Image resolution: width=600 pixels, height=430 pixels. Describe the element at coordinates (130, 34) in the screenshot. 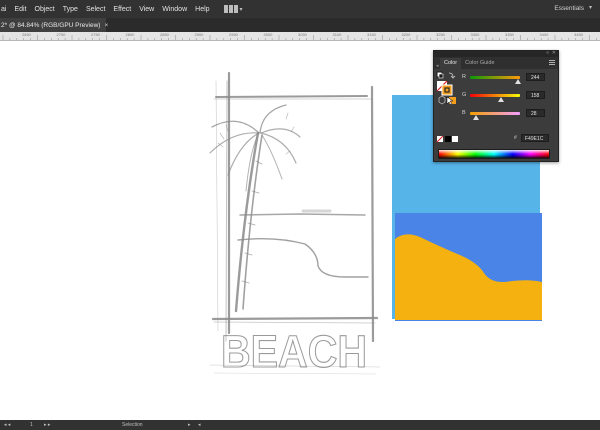

I see `ruler-label: 2800` at that location.